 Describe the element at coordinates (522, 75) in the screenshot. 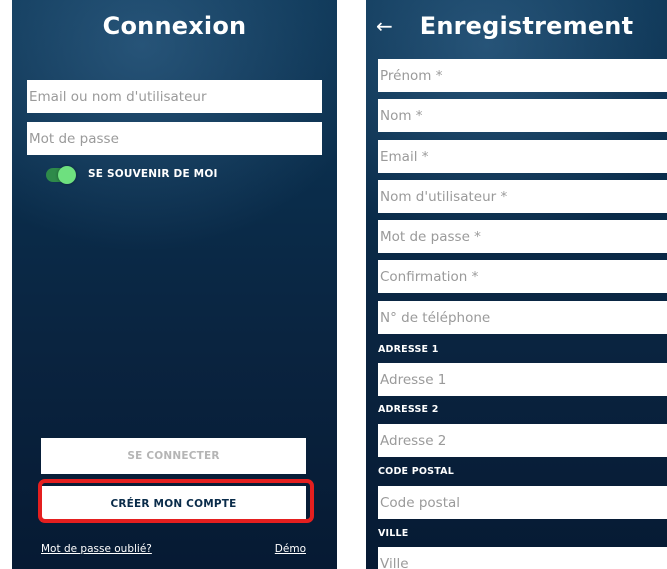

I see `firstname-input` at that location.